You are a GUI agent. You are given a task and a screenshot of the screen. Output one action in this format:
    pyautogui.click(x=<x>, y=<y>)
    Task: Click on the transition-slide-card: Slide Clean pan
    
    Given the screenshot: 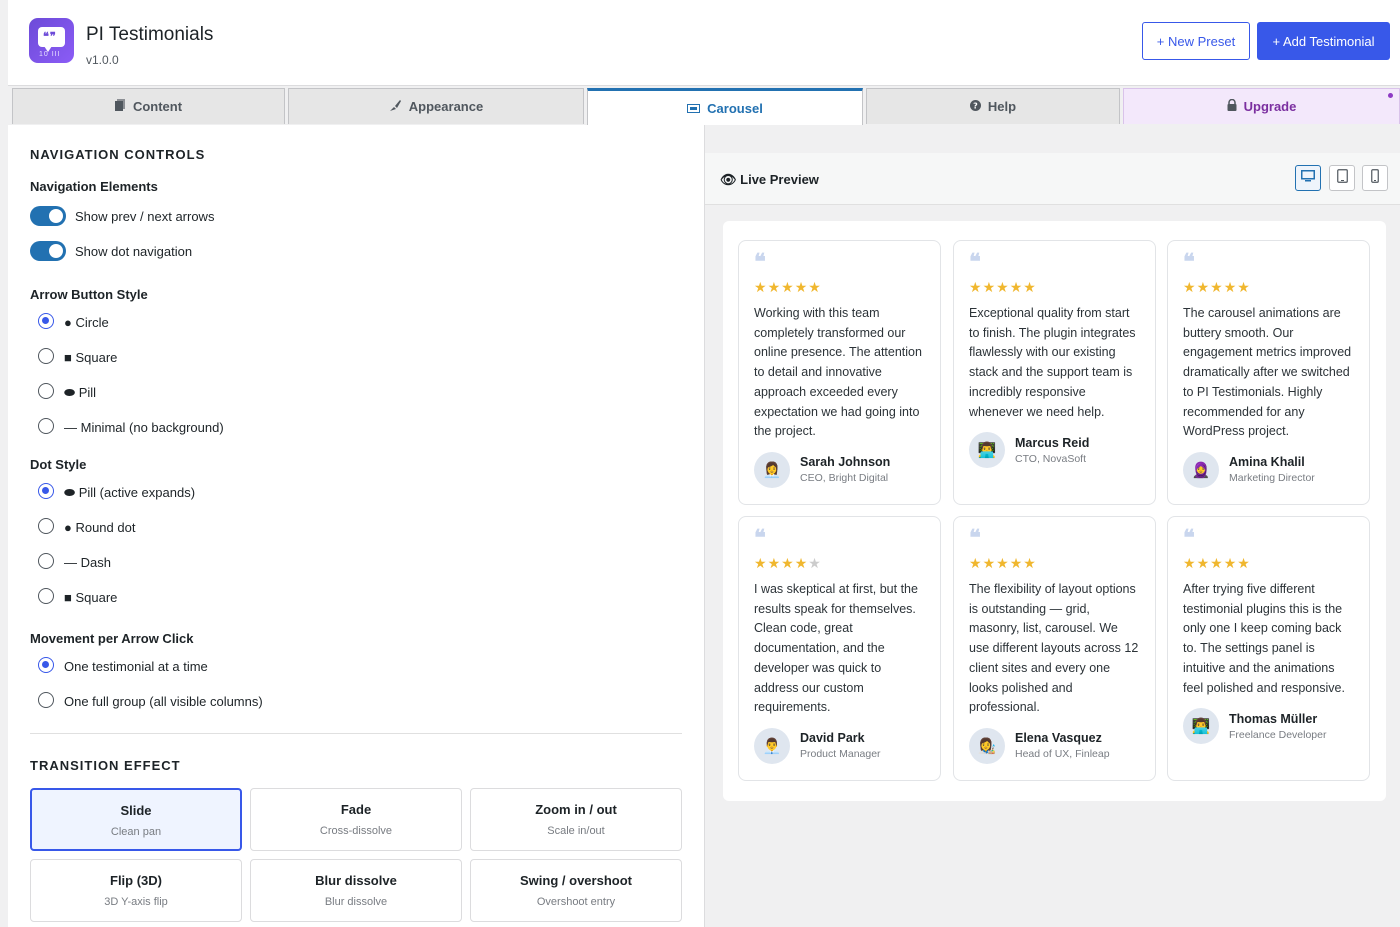 What is the action you would take?
    pyautogui.click(x=136, y=819)
    